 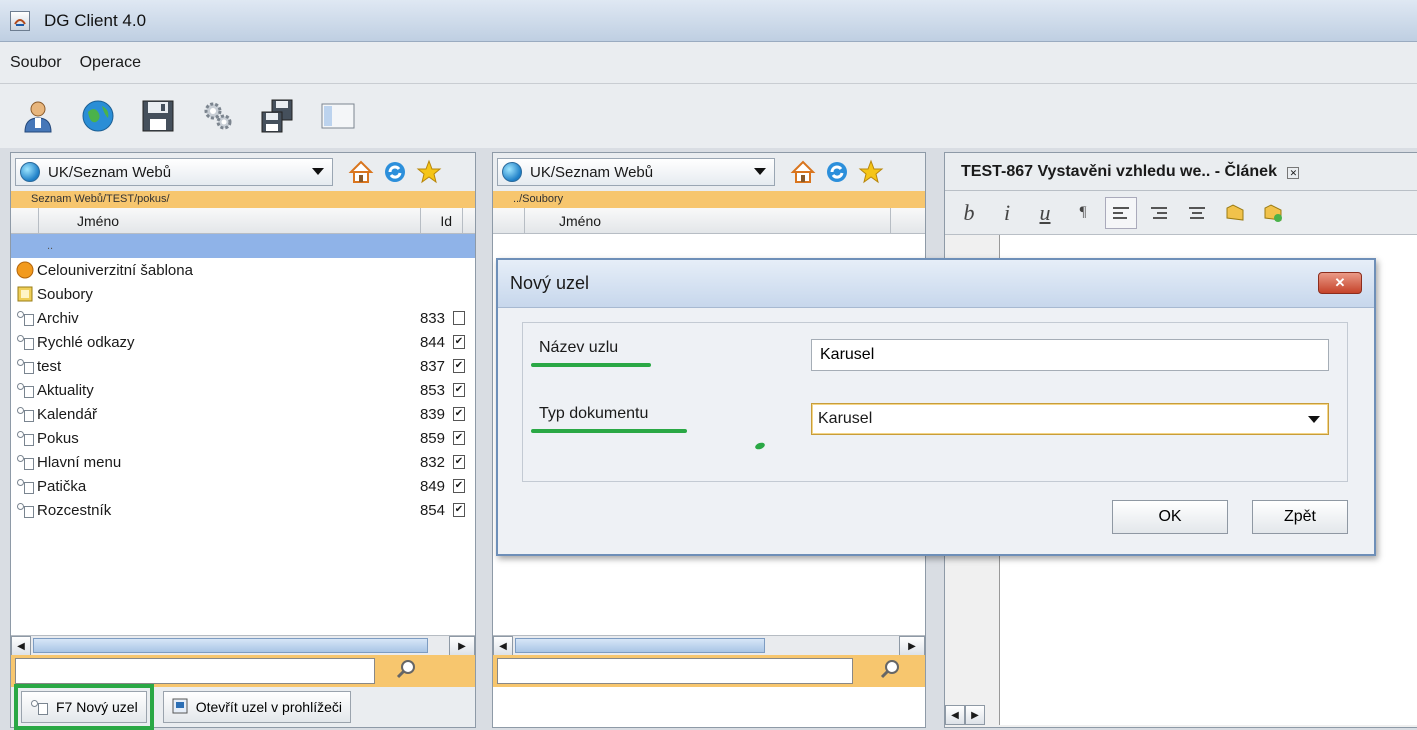 What do you see at coordinates (1170, 517) in the screenshot?
I see `ok-button: OK` at bounding box center [1170, 517].